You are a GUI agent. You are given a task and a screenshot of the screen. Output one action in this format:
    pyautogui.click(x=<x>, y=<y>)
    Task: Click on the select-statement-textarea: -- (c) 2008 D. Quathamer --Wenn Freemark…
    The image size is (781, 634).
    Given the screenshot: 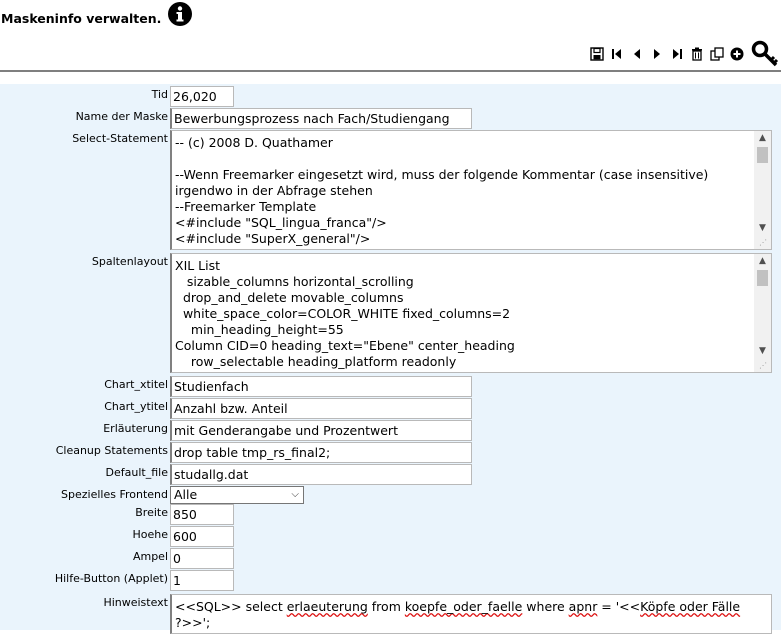 What is the action you would take?
    pyautogui.click(x=471, y=190)
    